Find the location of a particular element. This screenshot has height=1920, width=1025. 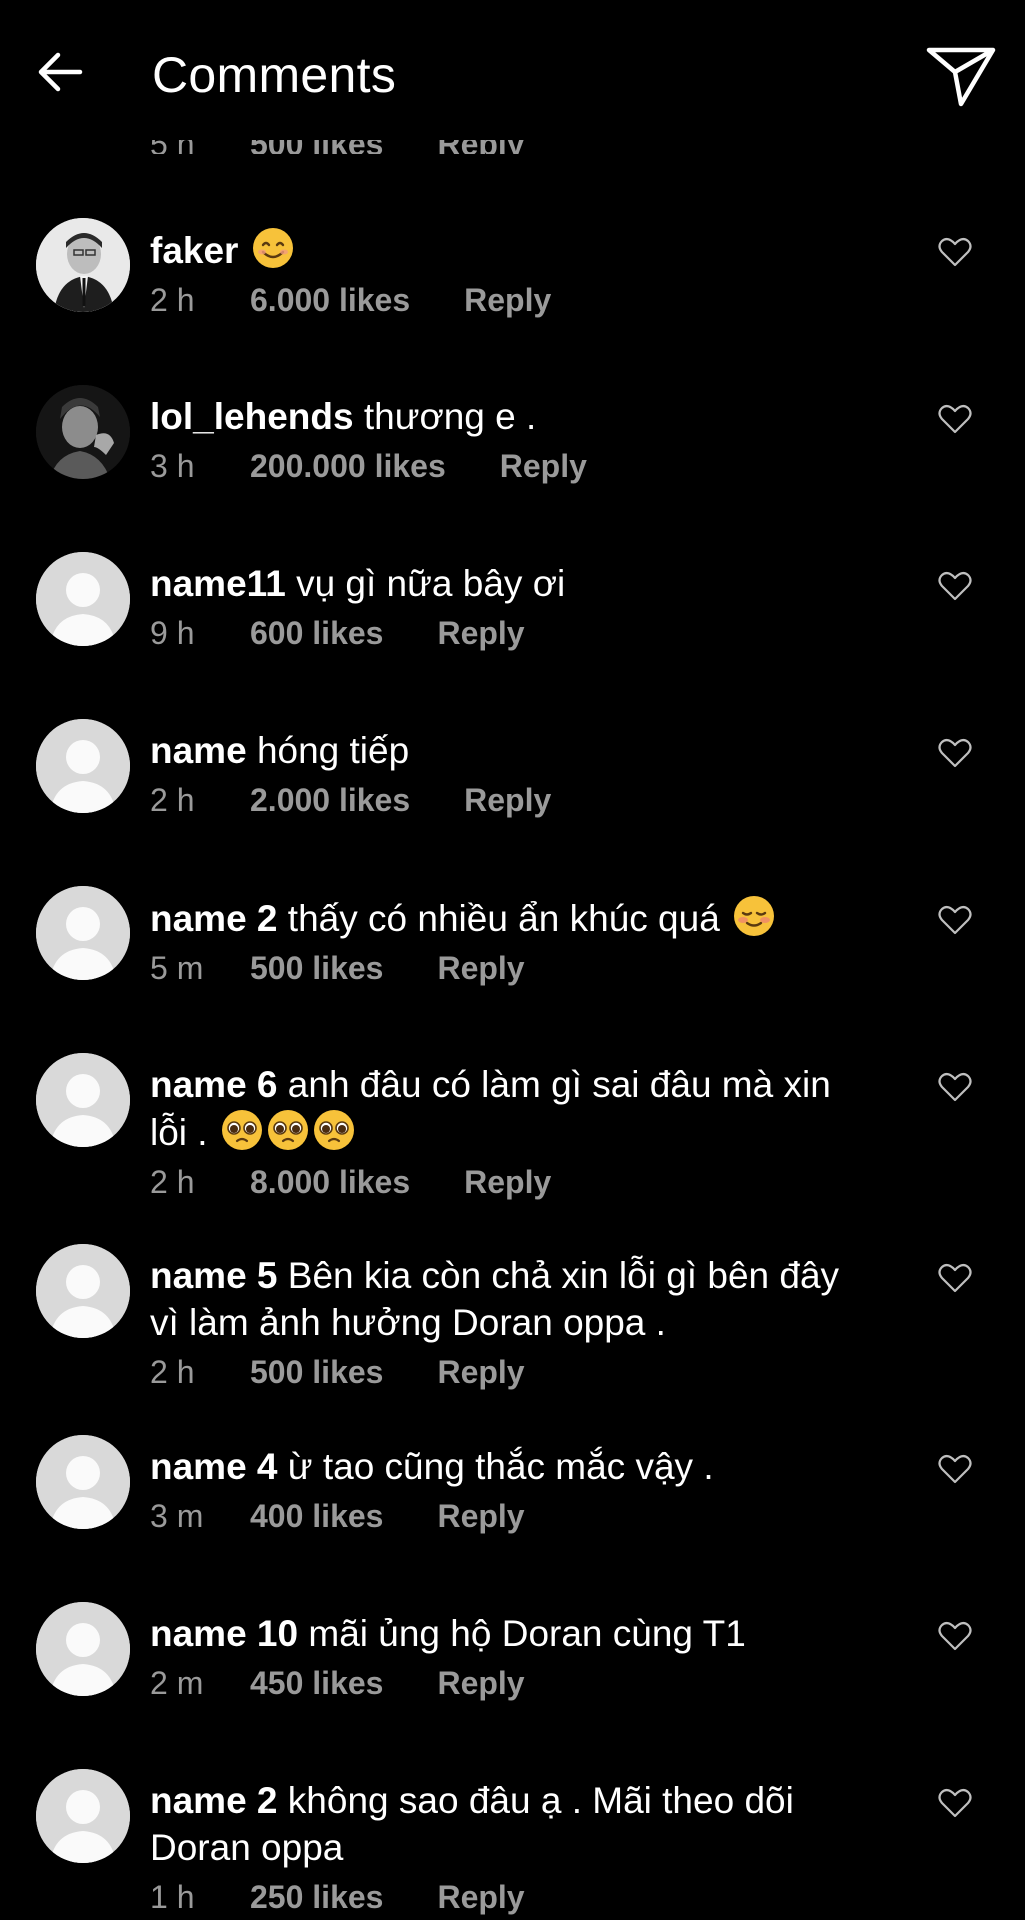

page-title: Comments is located at coordinates (274, 75).